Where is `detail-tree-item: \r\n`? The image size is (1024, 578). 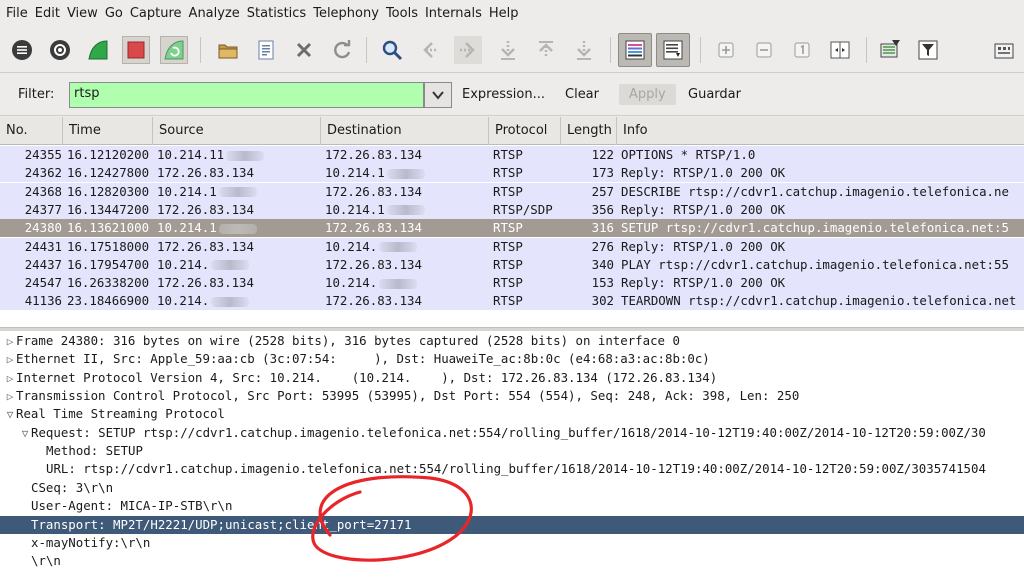 detail-tree-item: \r\n is located at coordinates (512, 561).